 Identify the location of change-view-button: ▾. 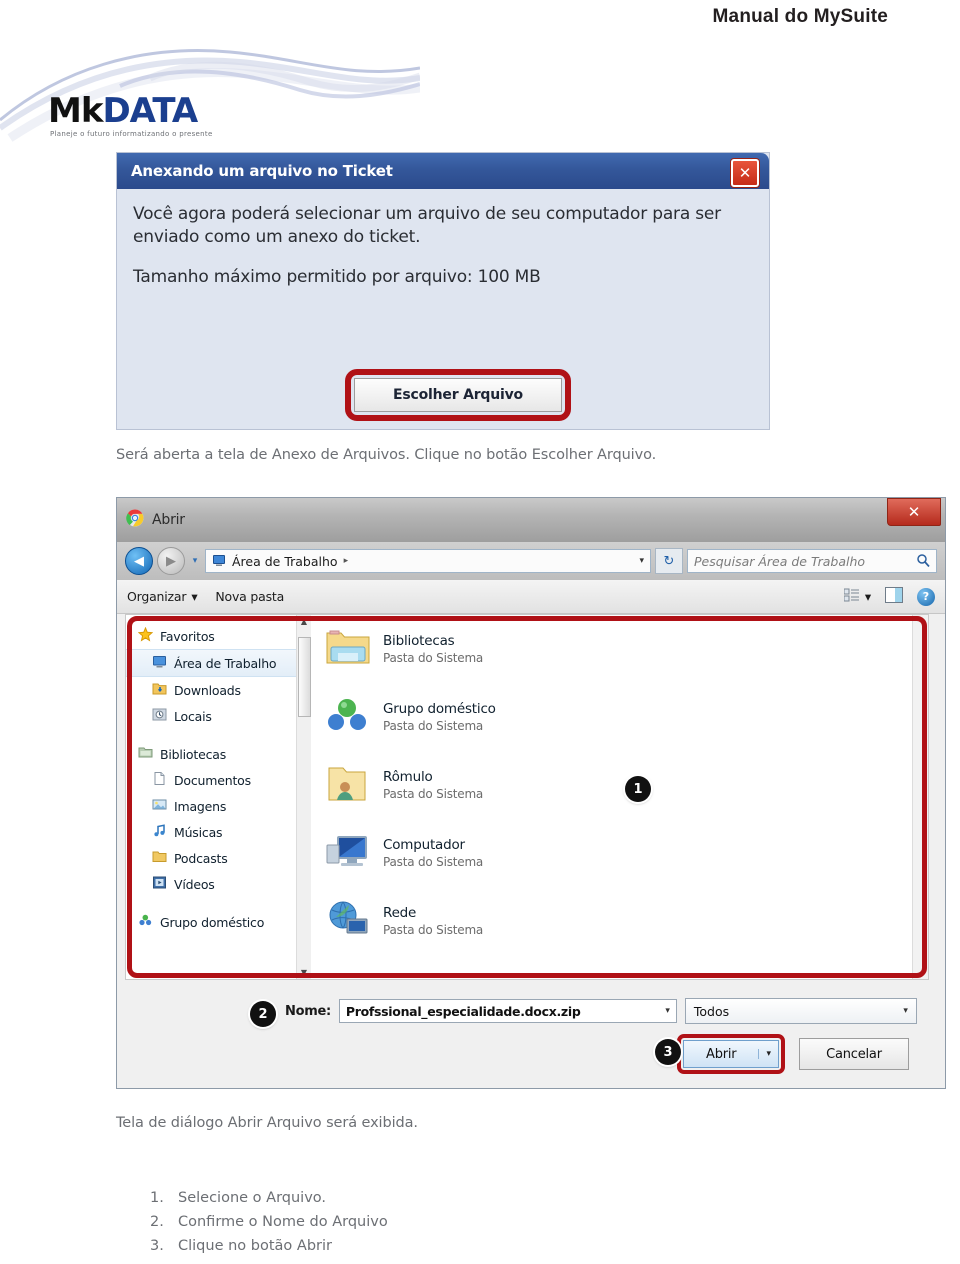
(857, 596).